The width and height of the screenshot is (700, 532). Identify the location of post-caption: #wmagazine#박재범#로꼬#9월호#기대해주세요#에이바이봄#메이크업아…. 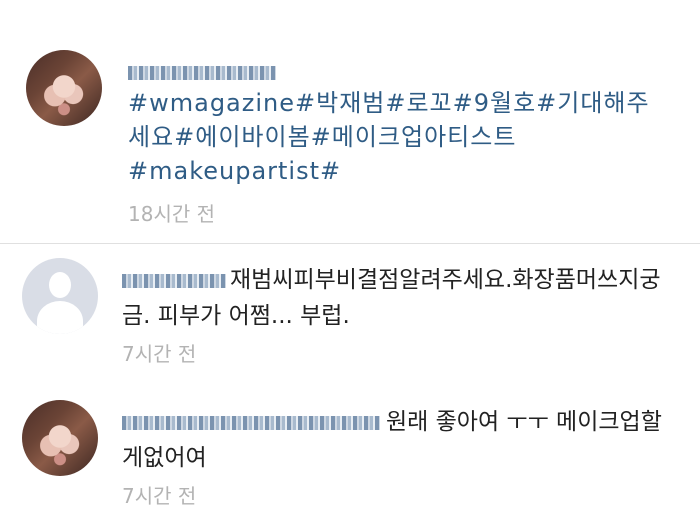
(389, 137).